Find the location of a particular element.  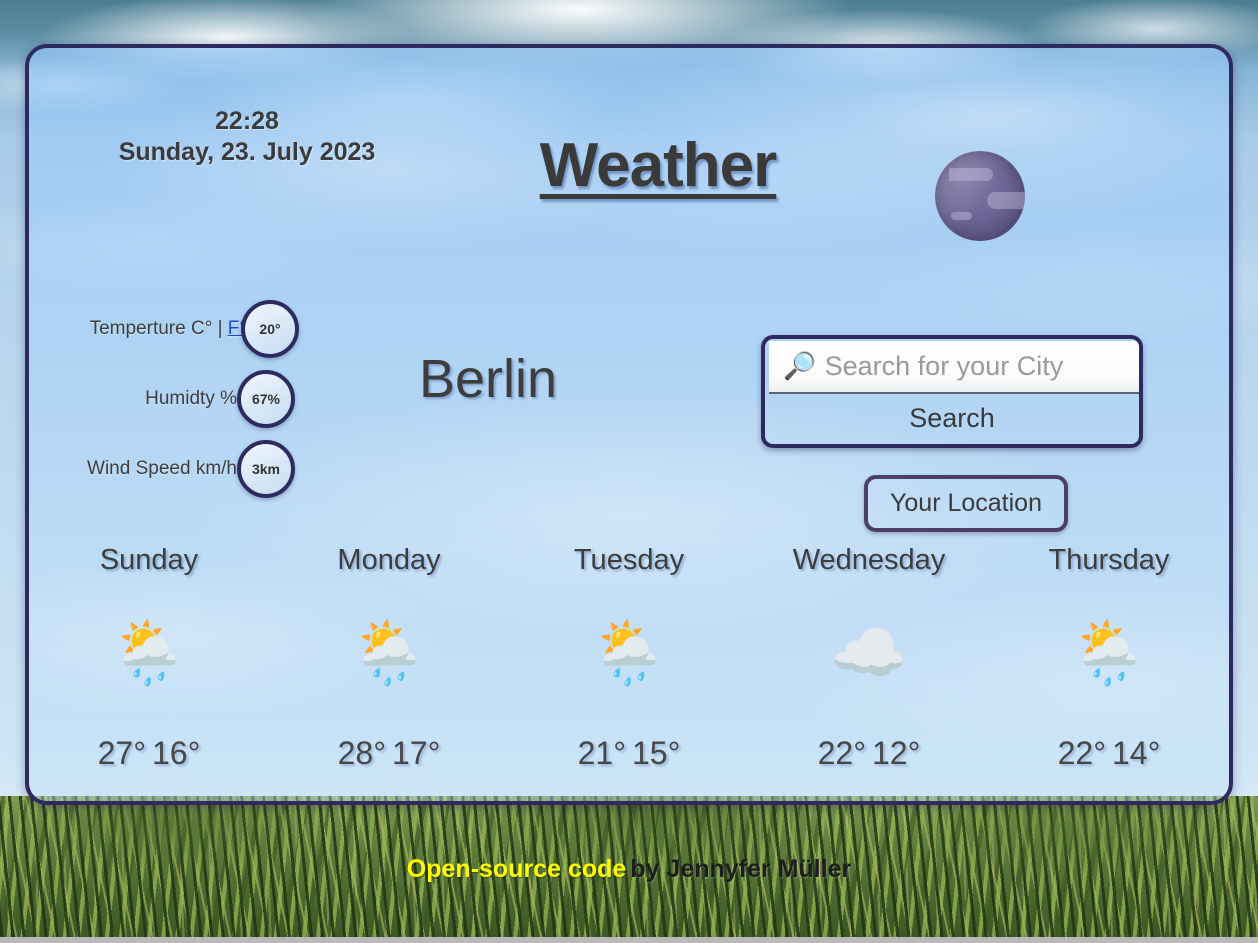

day-label: Thursday is located at coordinates (1109, 560).